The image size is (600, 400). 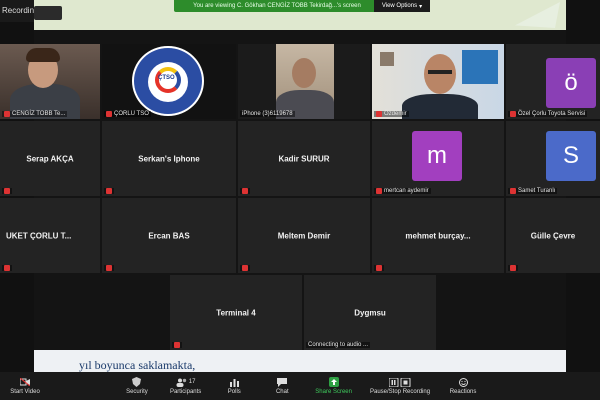 I want to click on participant-video: ÇTSO, so click(x=169, y=81).